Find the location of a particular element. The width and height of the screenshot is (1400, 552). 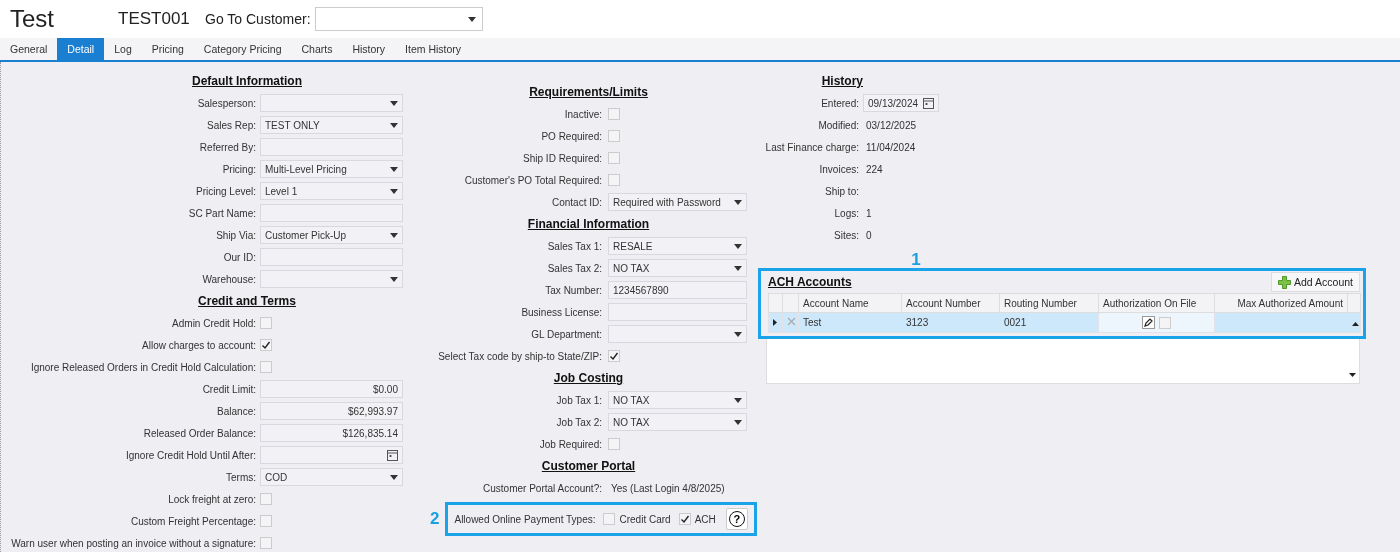

dropdown-field: Level 1 is located at coordinates (331, 191).